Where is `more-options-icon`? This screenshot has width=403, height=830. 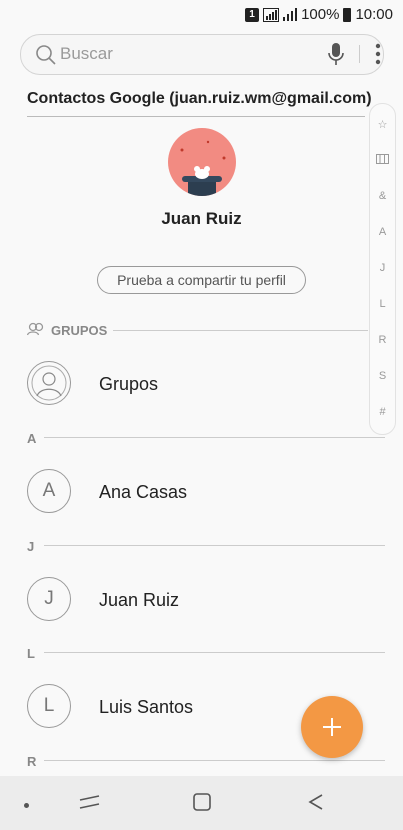
more-options-icon is located at coordinates (378, 54).